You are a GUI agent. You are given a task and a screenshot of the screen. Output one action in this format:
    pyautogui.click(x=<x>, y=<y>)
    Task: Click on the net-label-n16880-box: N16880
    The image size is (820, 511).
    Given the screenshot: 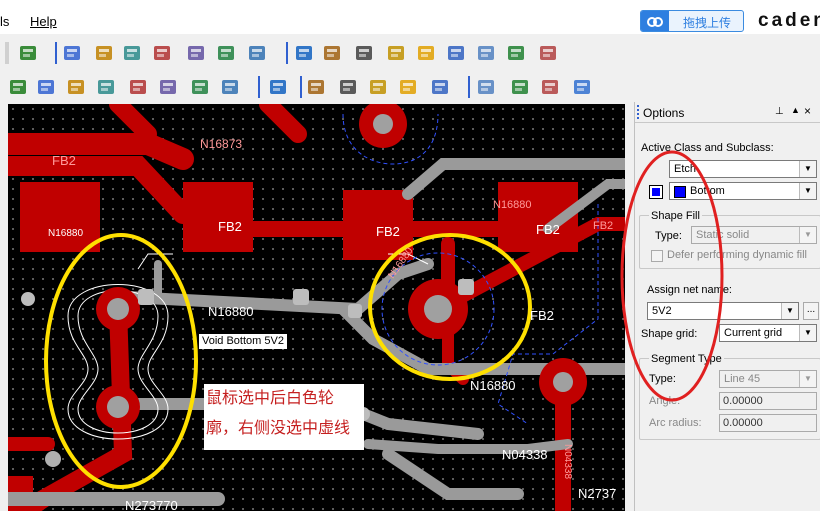 What is the action you would take?
    pyautogui.click(x=65, y=233)
    